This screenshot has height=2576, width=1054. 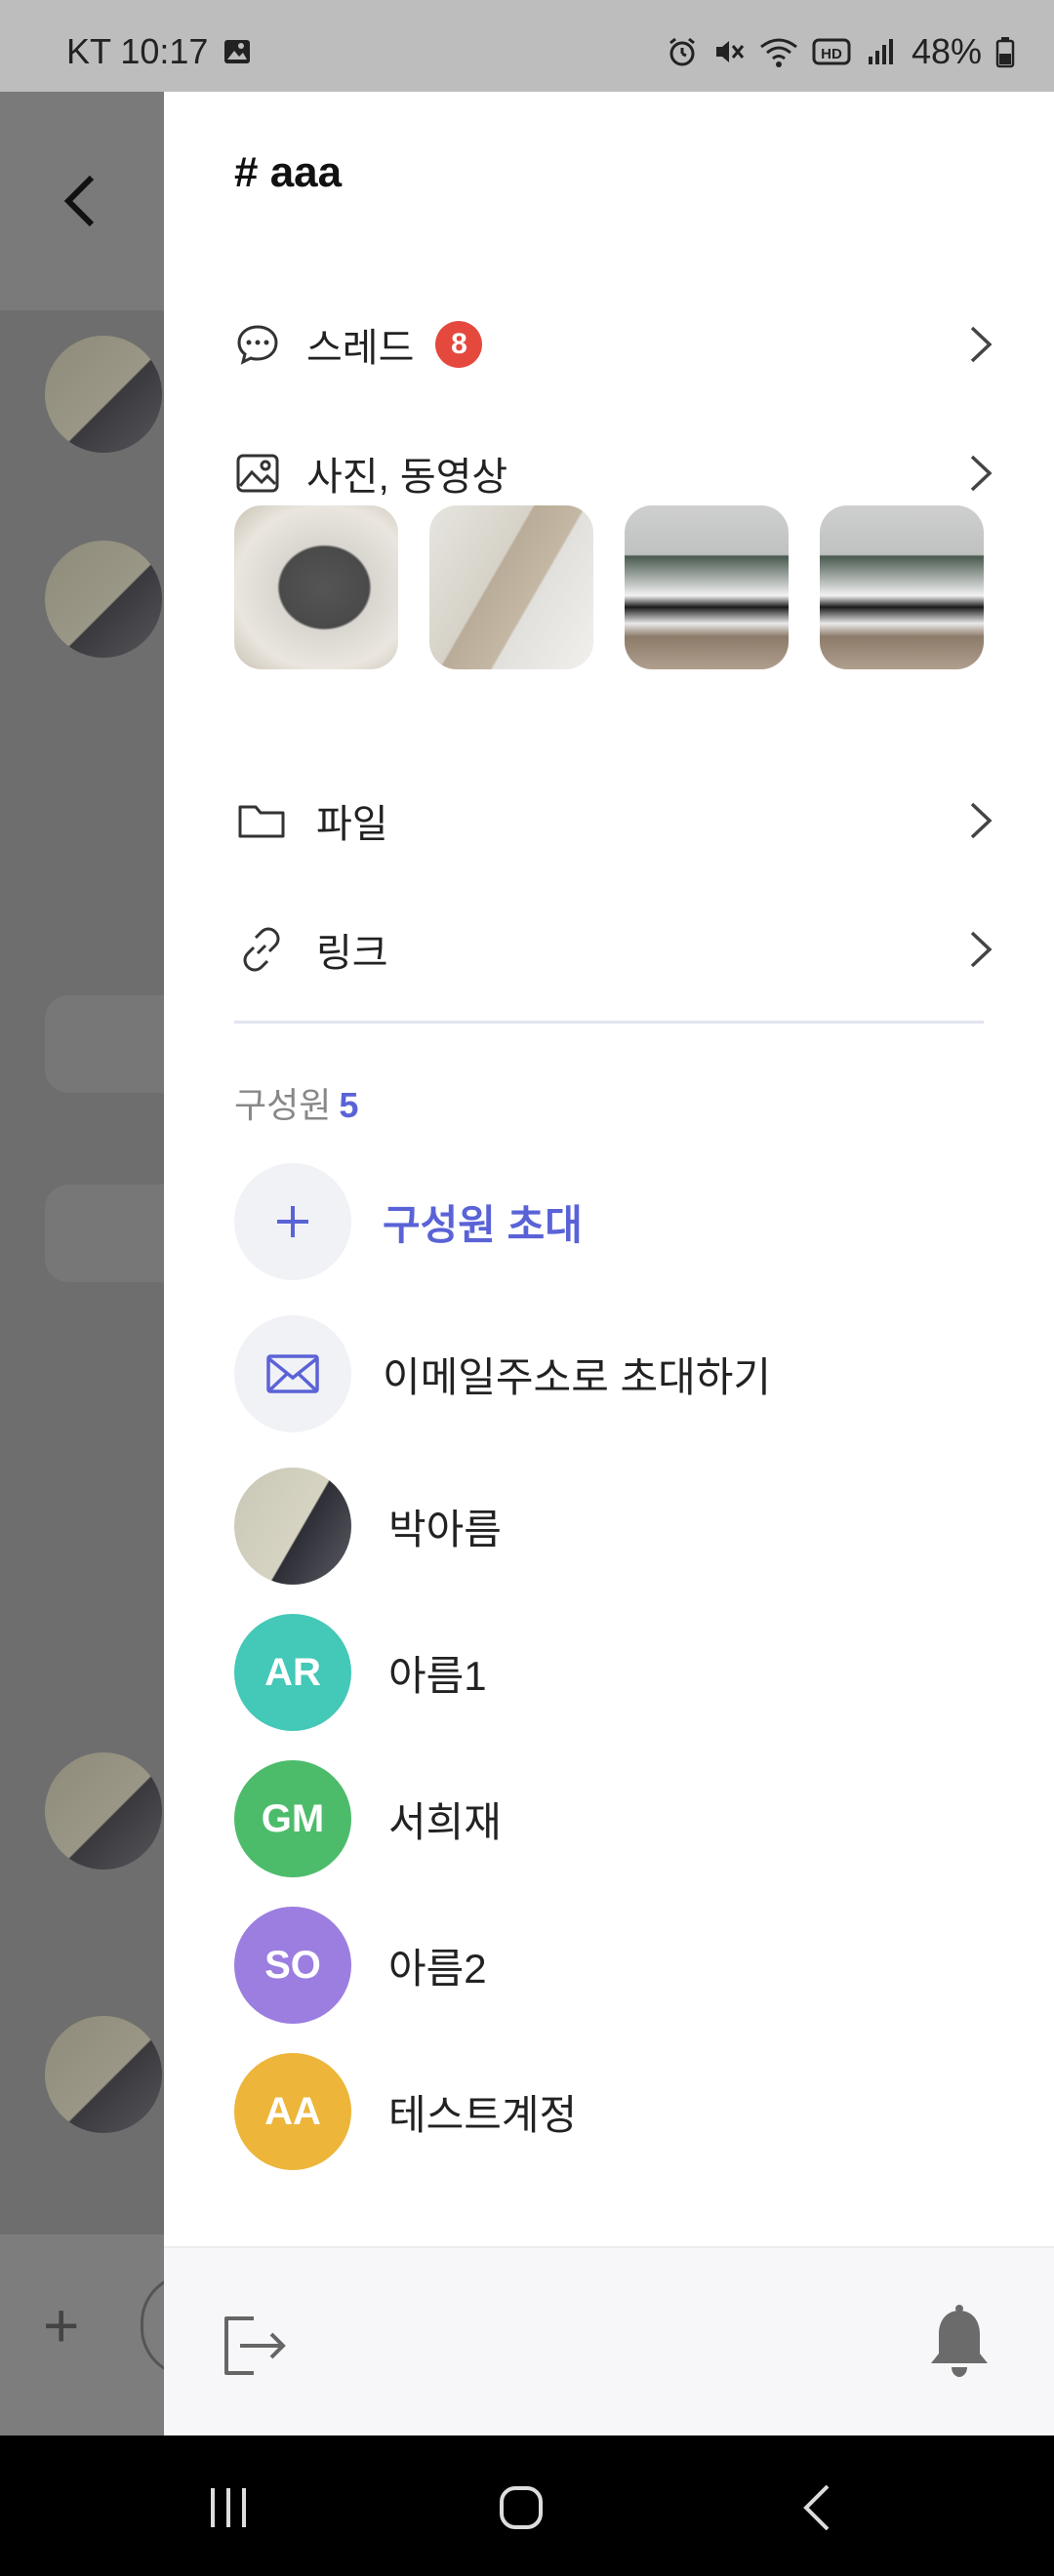 I want to click on menu-item-media: 사진, 동영상, so click(x=614, y=473).